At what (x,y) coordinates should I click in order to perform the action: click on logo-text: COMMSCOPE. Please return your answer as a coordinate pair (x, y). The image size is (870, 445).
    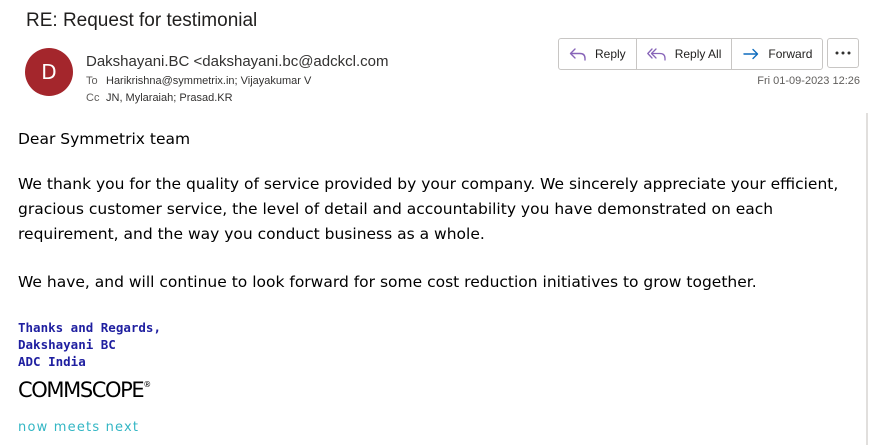
    Looking at the image, I should click on (81, 390).